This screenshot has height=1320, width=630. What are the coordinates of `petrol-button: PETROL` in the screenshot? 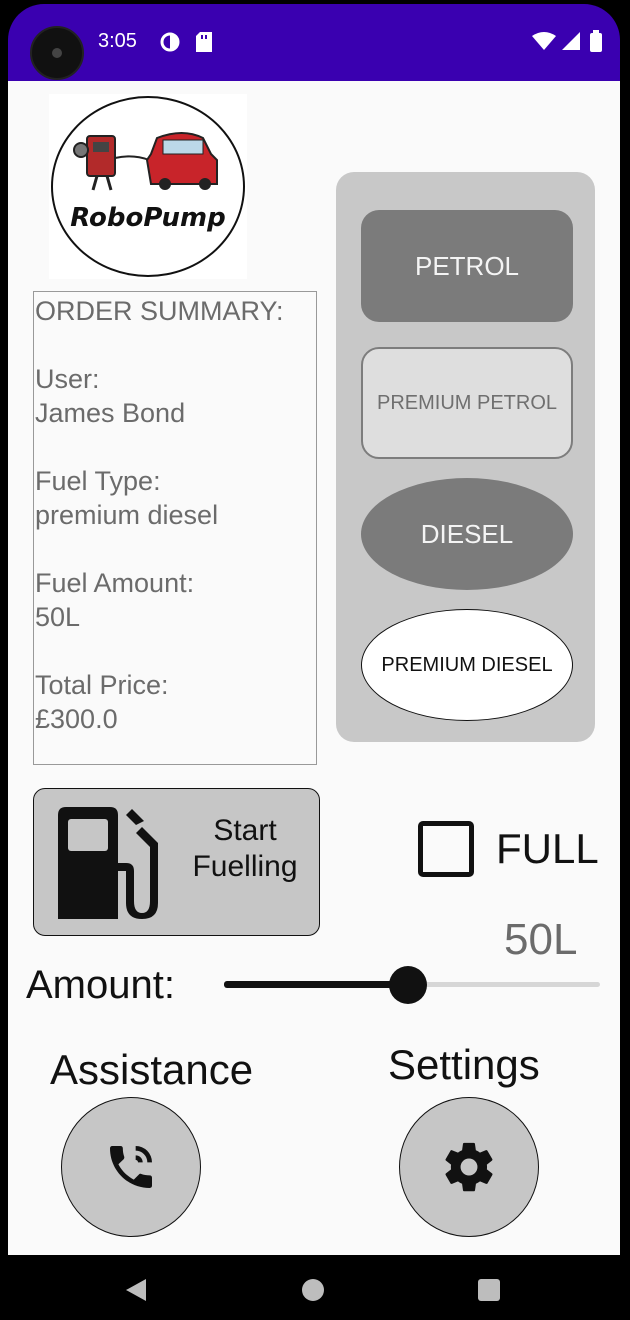 It's located at (467, 266).